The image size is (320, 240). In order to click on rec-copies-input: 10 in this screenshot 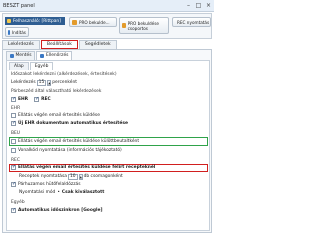, I will do `click(72, 176)`.